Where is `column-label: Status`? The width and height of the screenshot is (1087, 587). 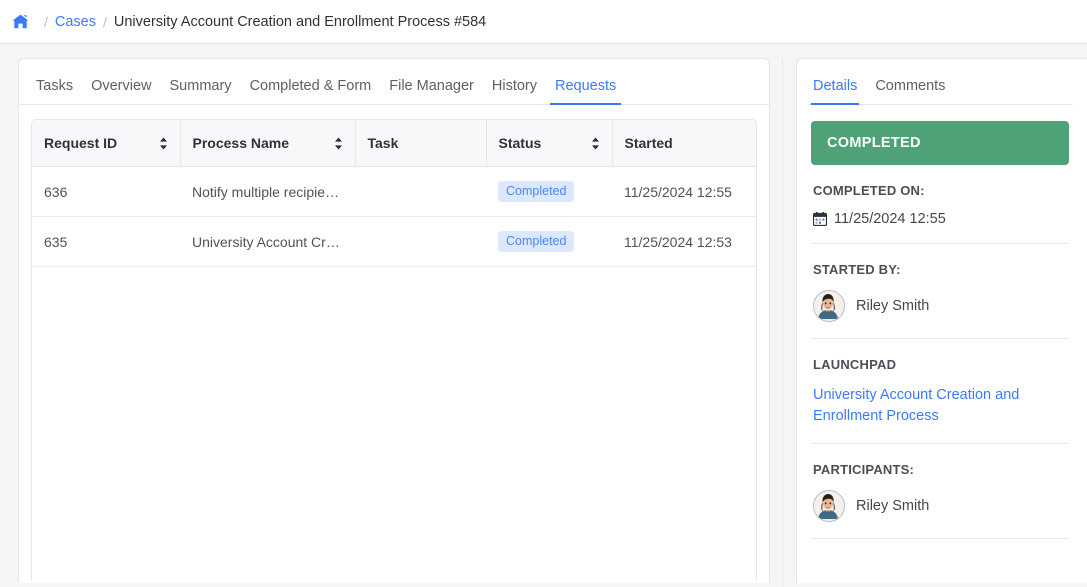
column-label: Status is located at coordinates (520, 143).